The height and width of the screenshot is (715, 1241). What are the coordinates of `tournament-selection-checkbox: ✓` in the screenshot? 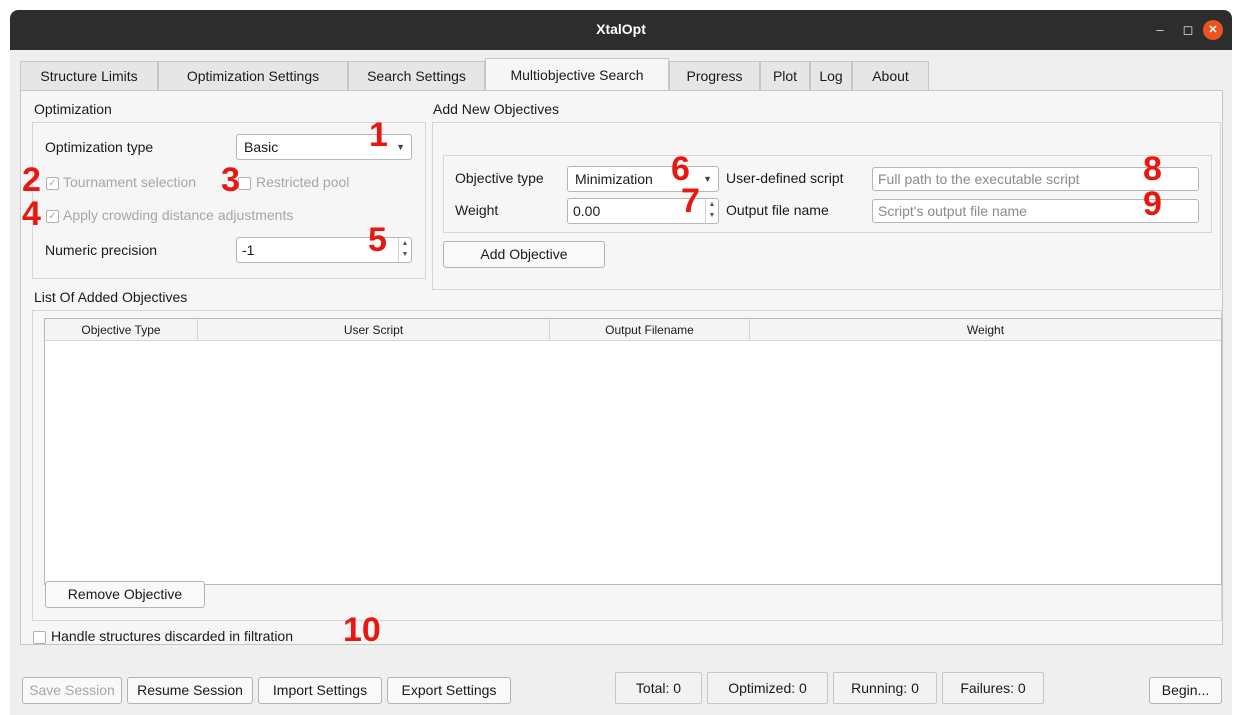 It's located at (52, 183).